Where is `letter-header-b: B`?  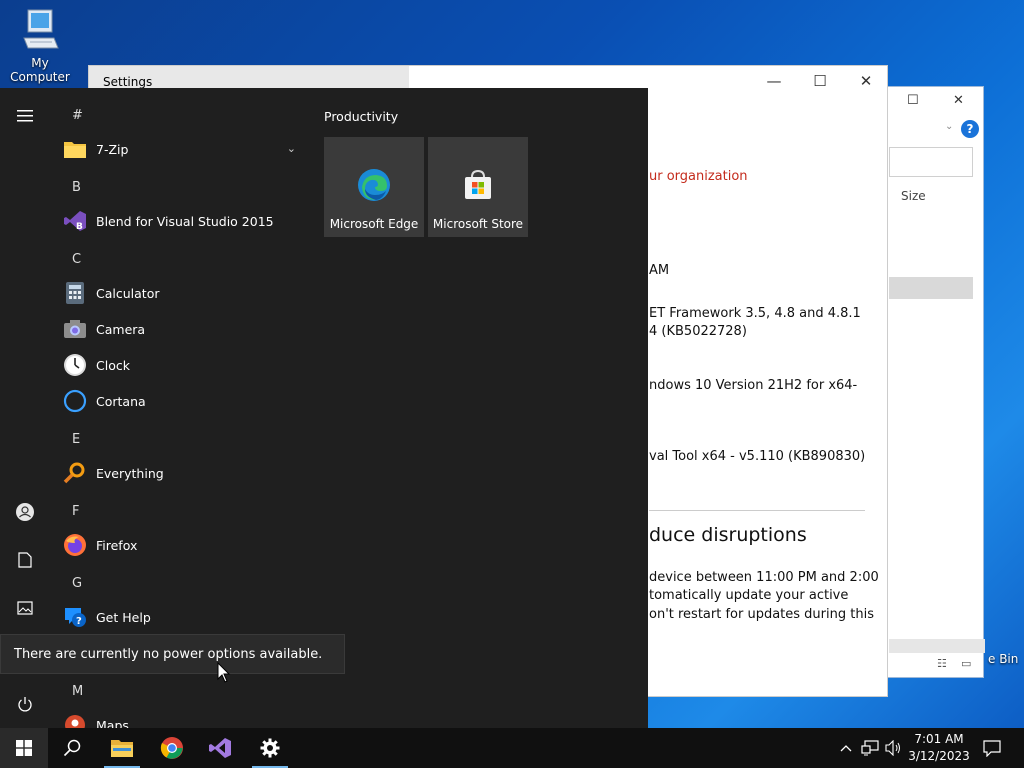
letter-header-b: B is located at coordinates (76, 187).